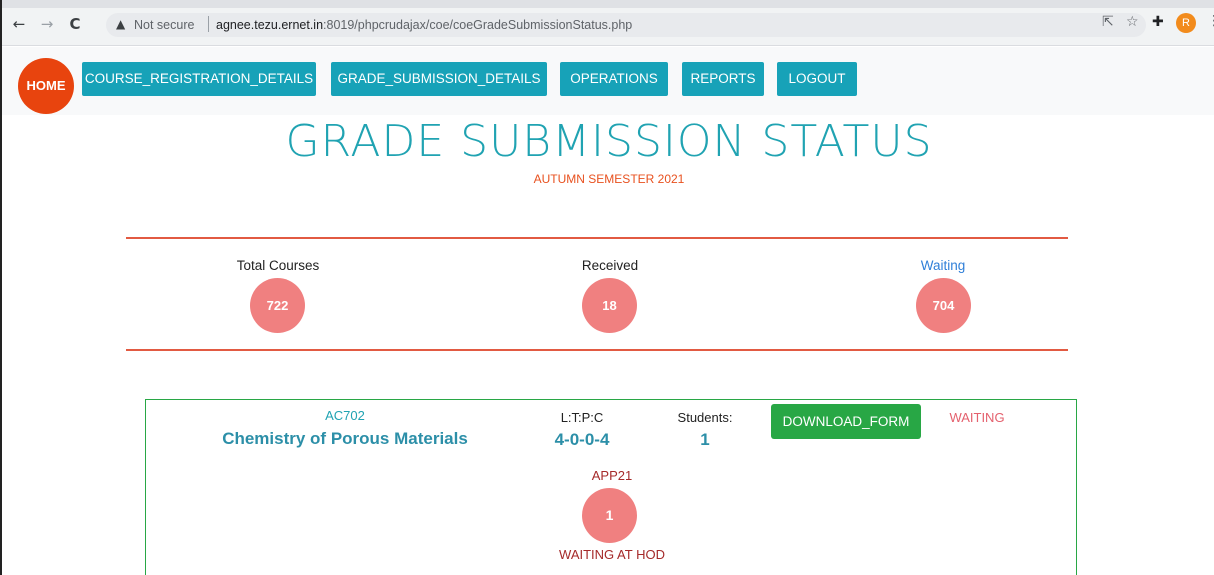  What do you see at coordinates (208, 24) in the screenshot?
I see `address-separator` at bounding box center [208, 24].